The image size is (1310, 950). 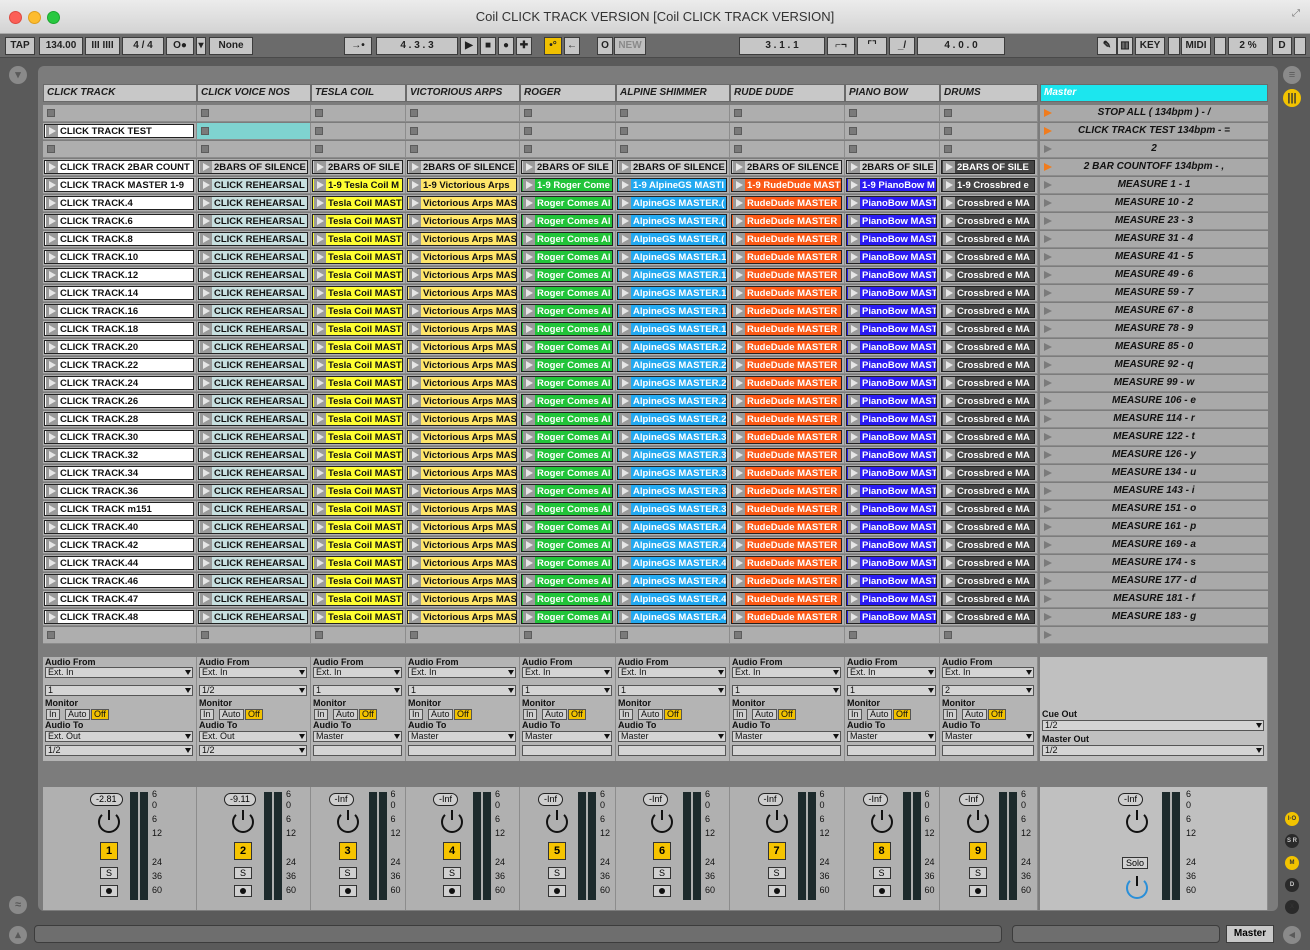 What do you see at coordinates (358, 167) in the screenshot?
I see `clip-slot: 2BARS OF SILE` at bounding box center [358, 167].